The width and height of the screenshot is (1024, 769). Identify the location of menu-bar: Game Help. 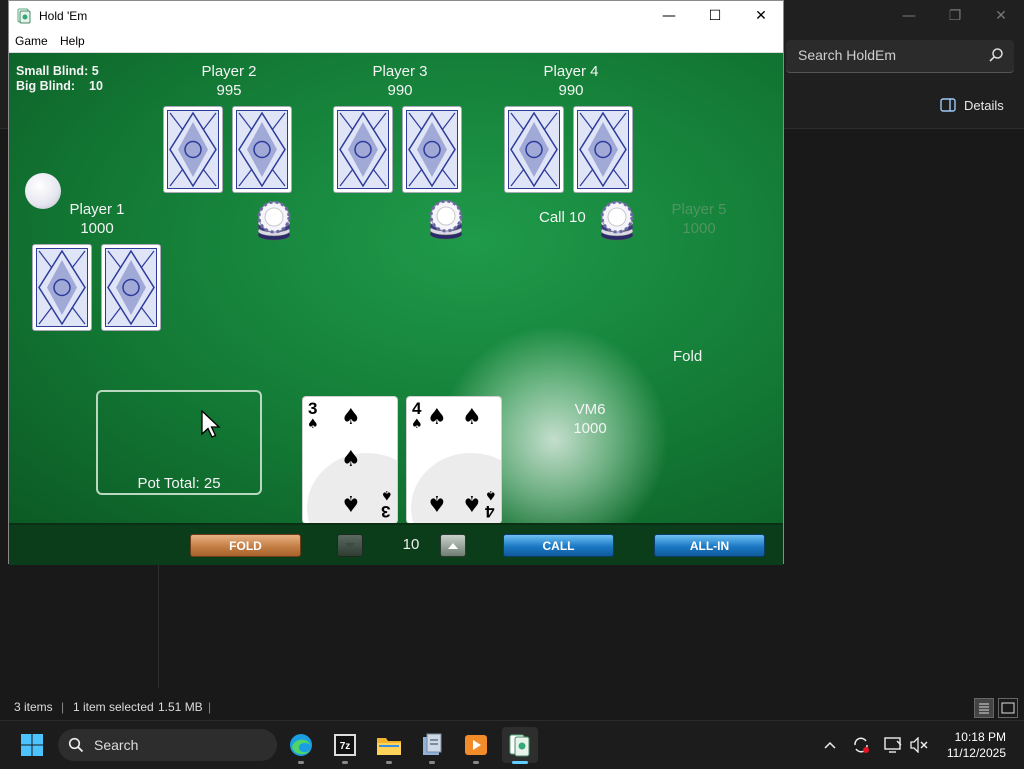
(396, 42).